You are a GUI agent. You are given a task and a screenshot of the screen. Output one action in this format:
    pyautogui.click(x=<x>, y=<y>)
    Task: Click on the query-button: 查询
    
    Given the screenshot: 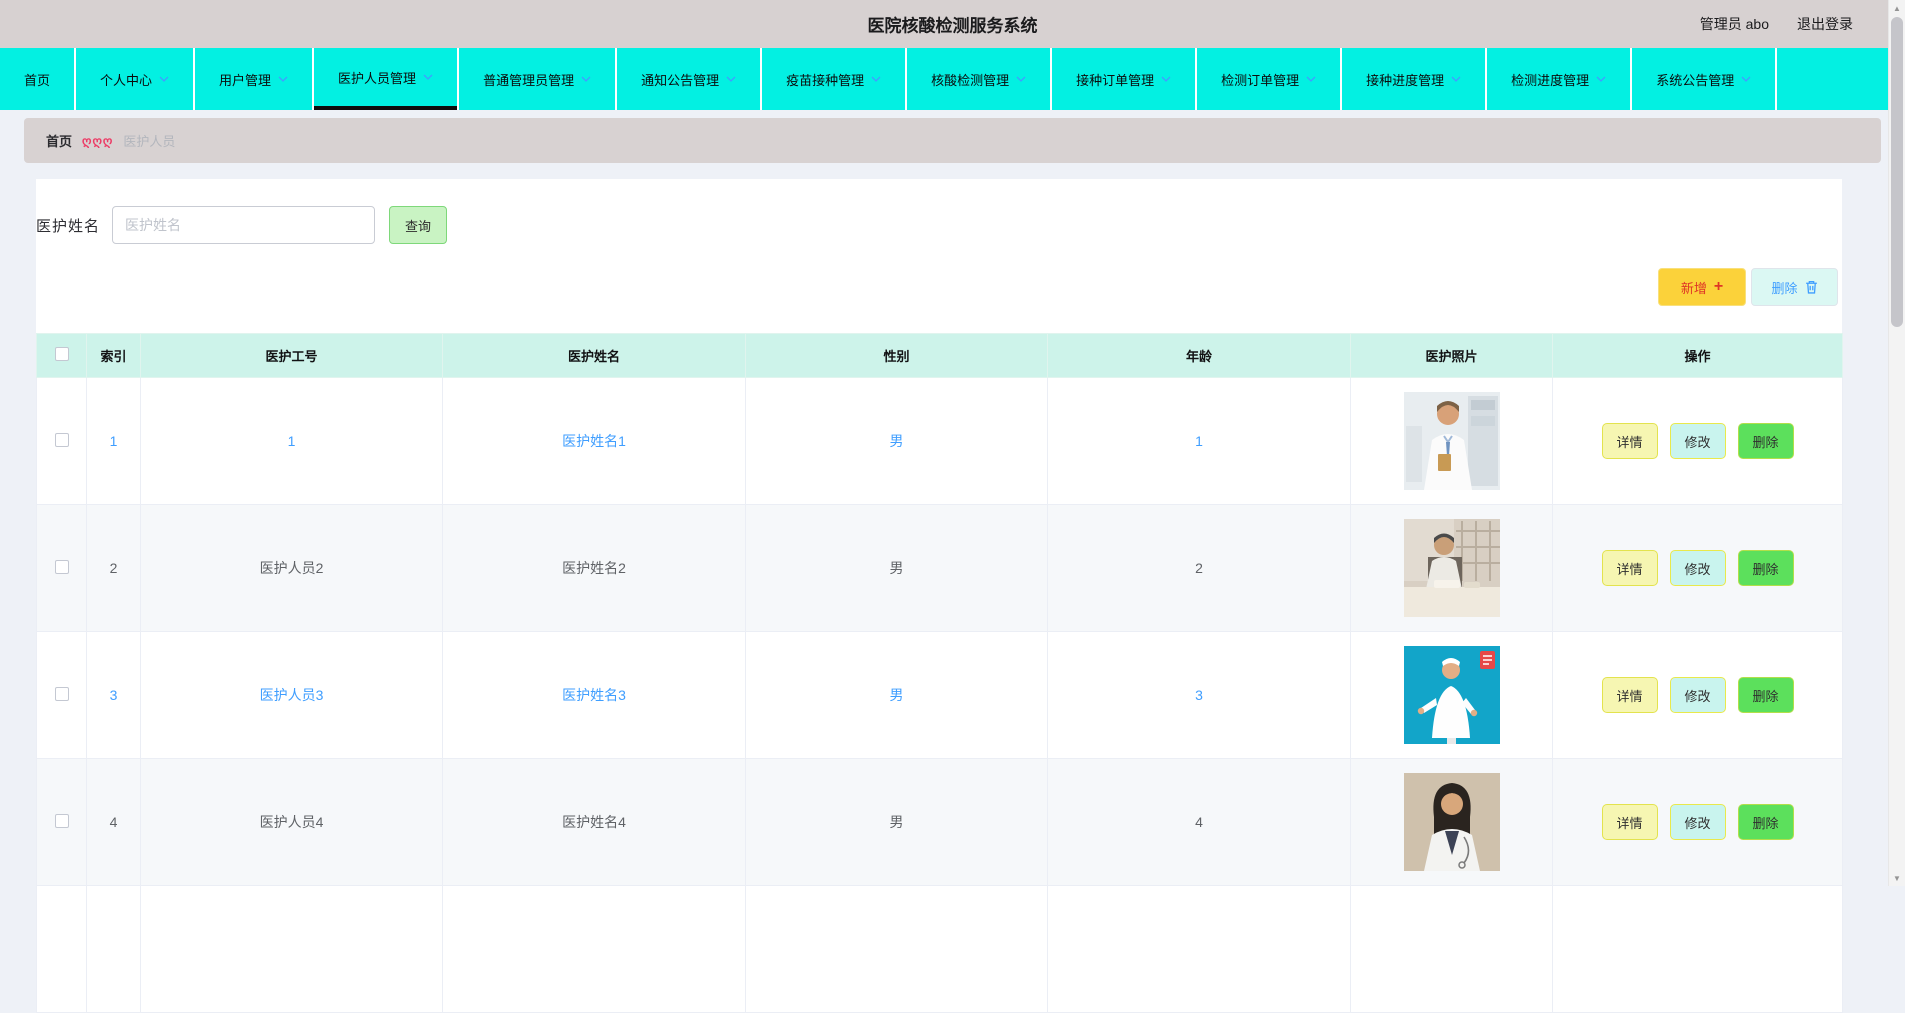 What is the action you would take?
    pyautogui.click(x=418, y=225)
    